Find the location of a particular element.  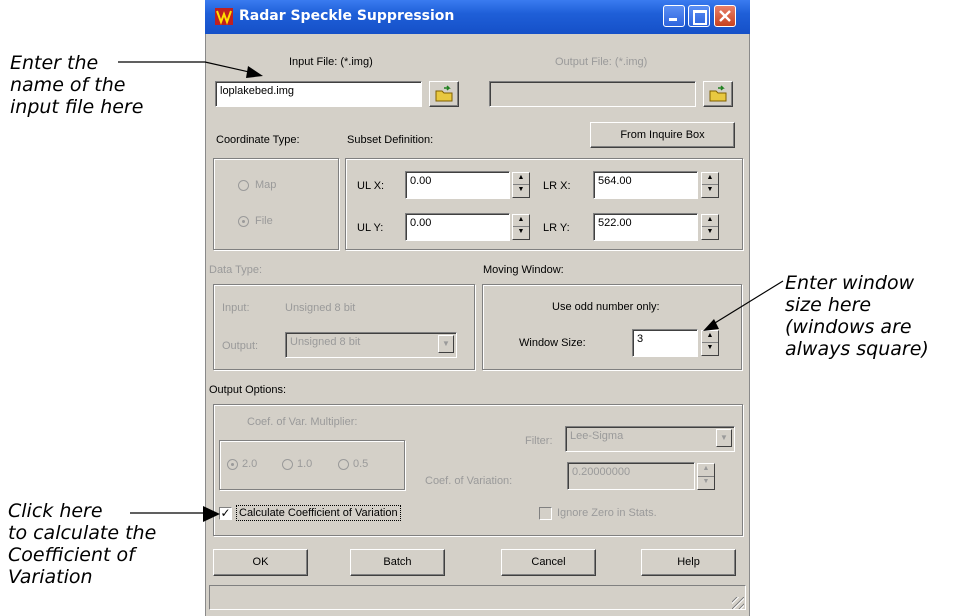

radio-map-label: Map is located at coordinates (266, 185).